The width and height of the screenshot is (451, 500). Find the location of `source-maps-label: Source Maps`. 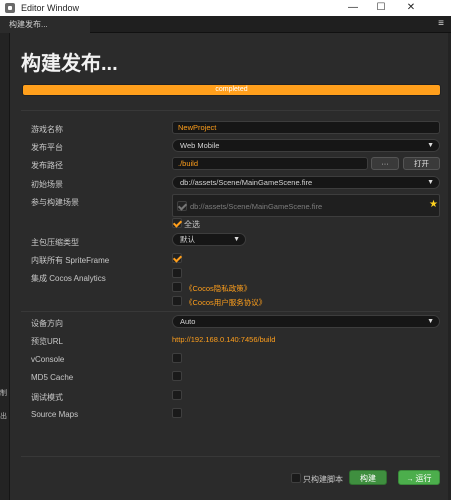

source-maps-label: Source Maps is located at coordinates (55, 414).